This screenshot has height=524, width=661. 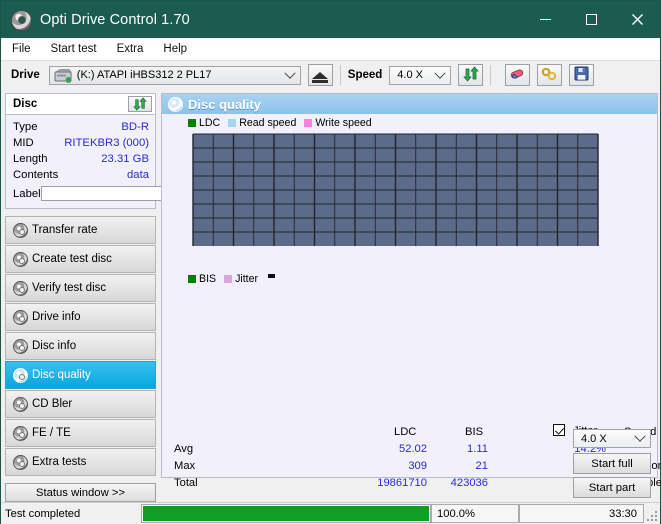 I want to click on legend-label-ldc: LDC, so click(x=210, y=122).